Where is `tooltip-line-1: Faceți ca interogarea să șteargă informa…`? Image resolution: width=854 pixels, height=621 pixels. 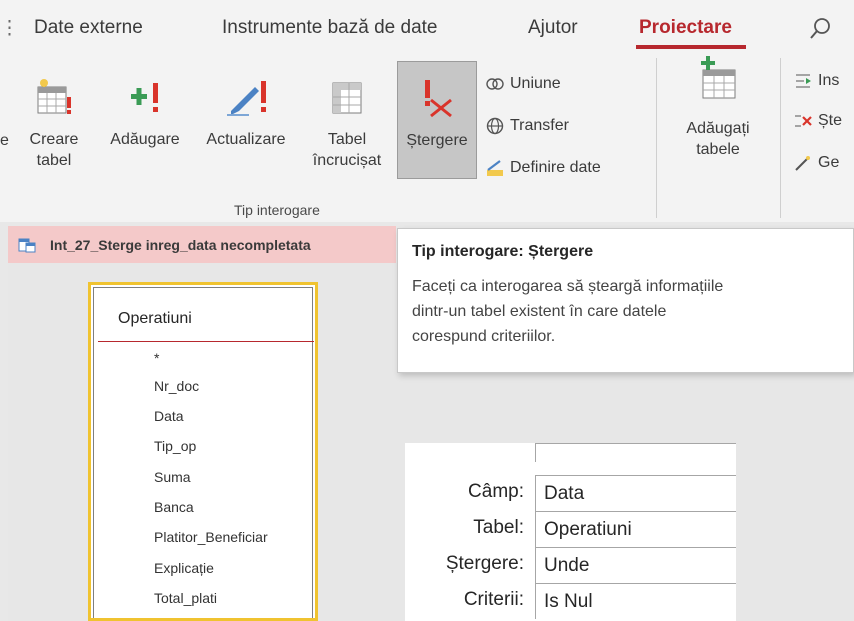
tooltip-line-1: Faceți ca interogarea să șteargă informa… is located at coordinates (568, 286).